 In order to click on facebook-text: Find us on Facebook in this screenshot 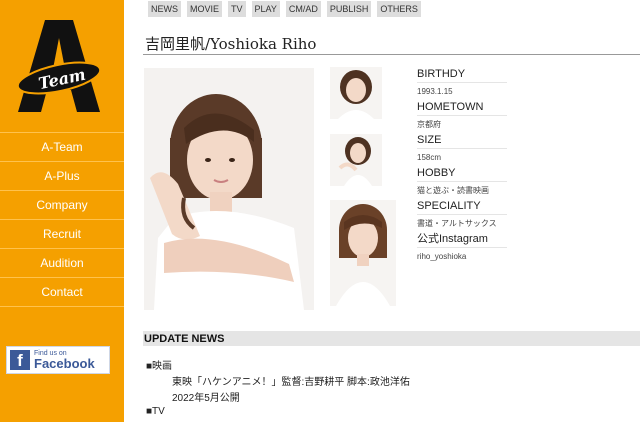, I will do `click(64, 360)`.